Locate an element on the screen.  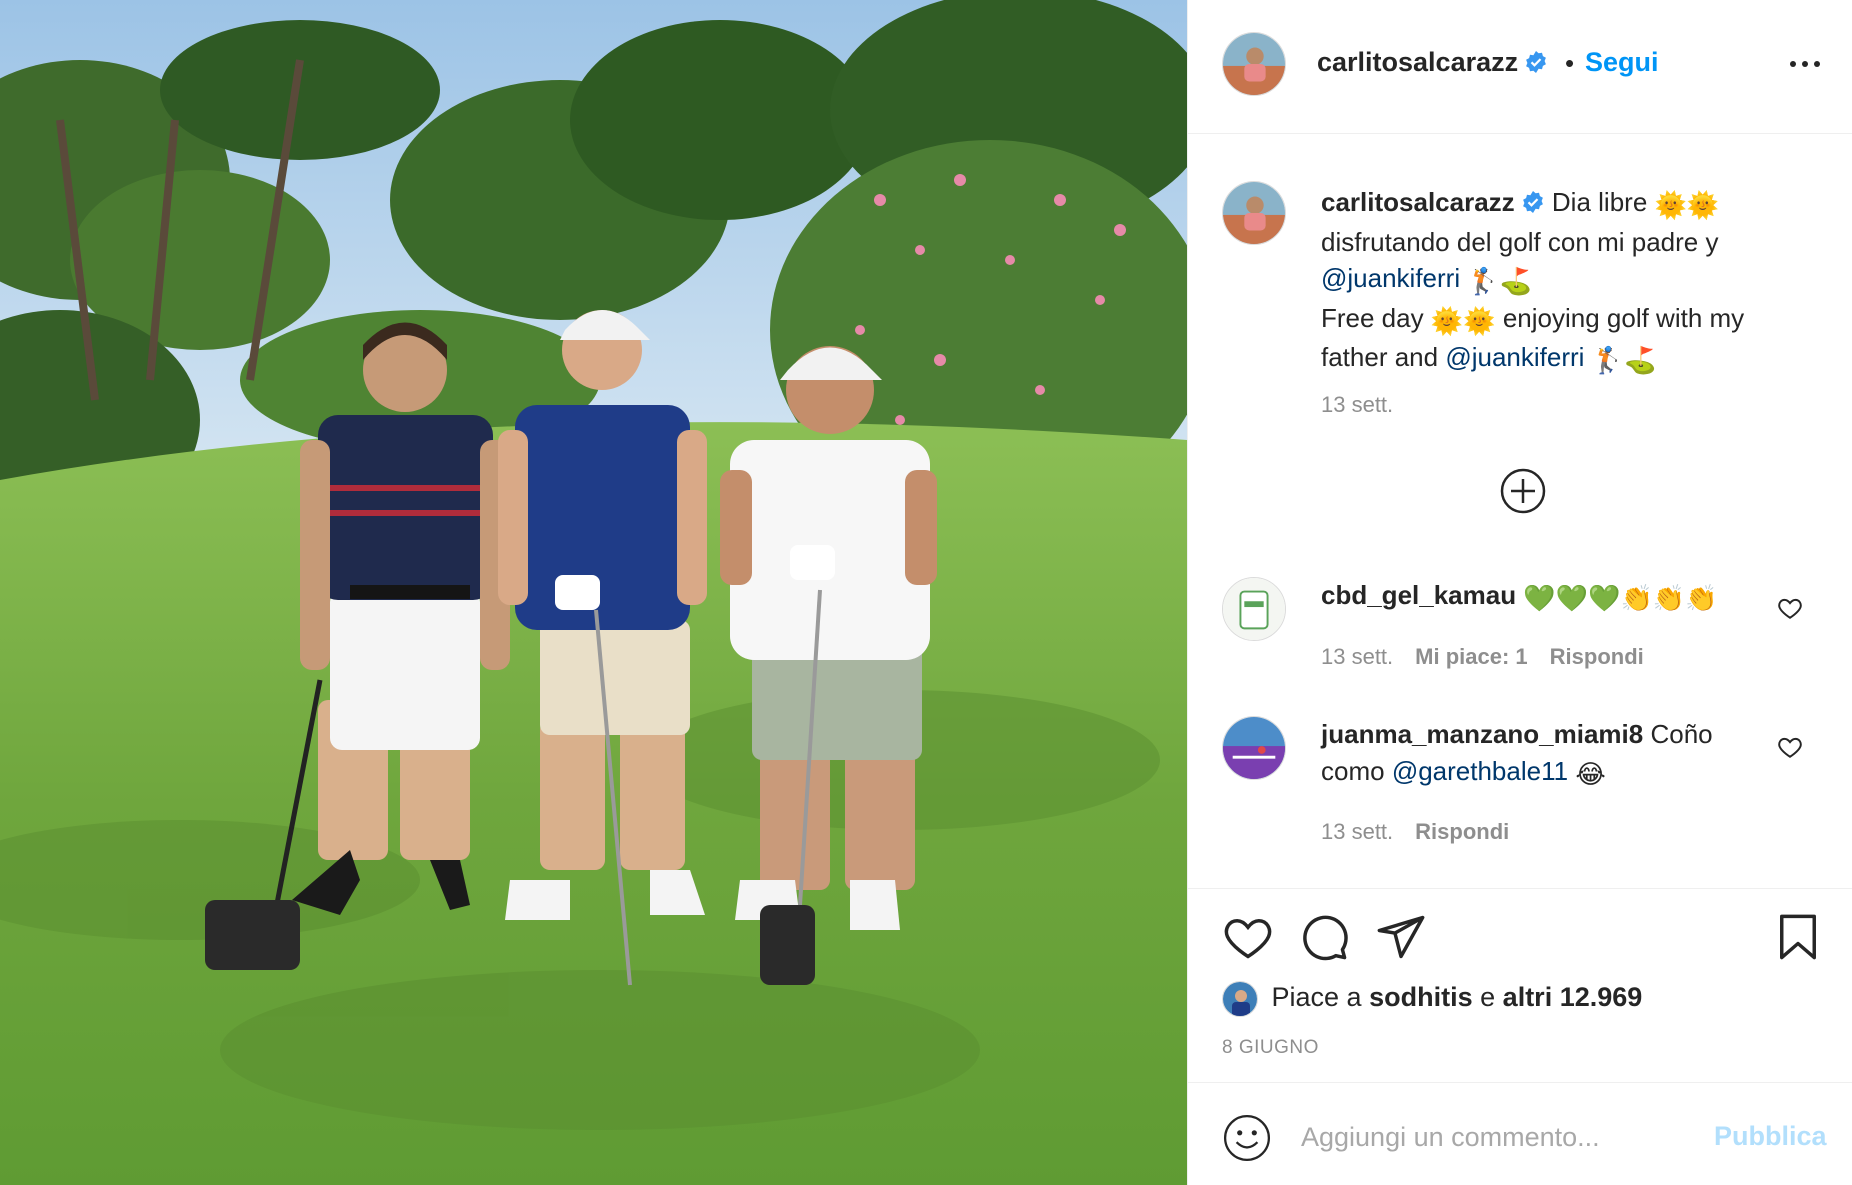
likes-summary: Piace a sodhitis e altri 12.969 is located at coordinates (1432, 999).